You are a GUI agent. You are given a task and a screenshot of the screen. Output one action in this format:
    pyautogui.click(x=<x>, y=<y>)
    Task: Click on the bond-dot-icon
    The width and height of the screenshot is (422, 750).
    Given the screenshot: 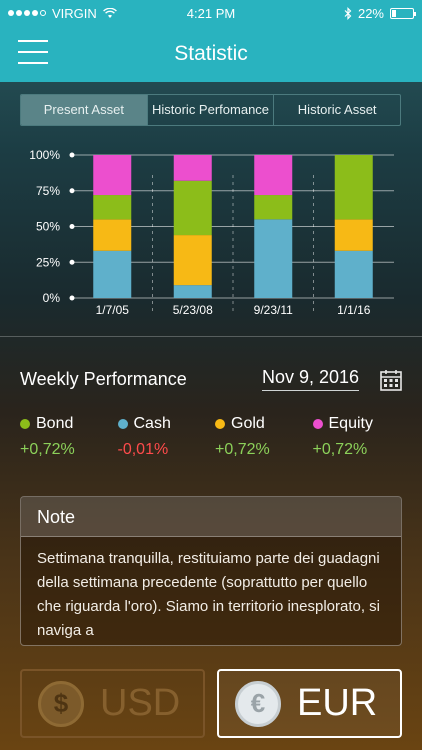 What is the action you would take?
    pyautogui.click(x=25, y=424)
    